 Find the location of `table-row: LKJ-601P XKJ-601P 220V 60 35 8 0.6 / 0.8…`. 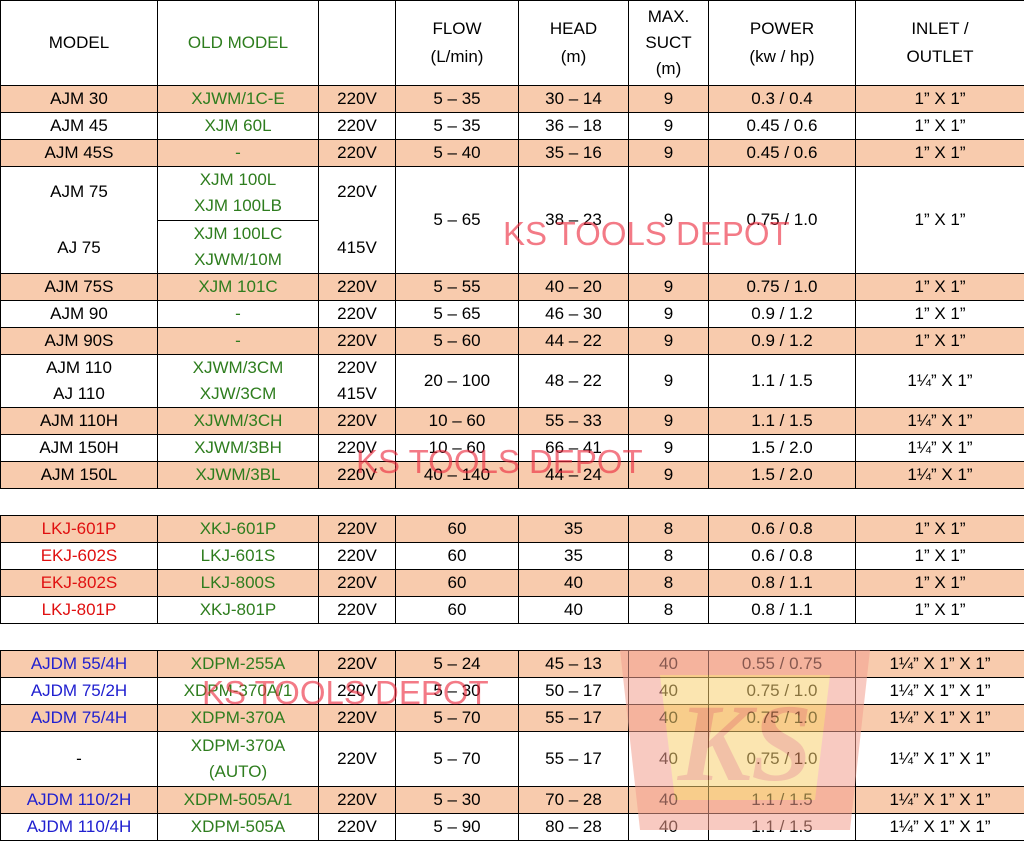

table-row: LKJ-601P XKJ-601P 220V 60 35 8 0.6 / 0.8… is located at coordinates (512, 529).